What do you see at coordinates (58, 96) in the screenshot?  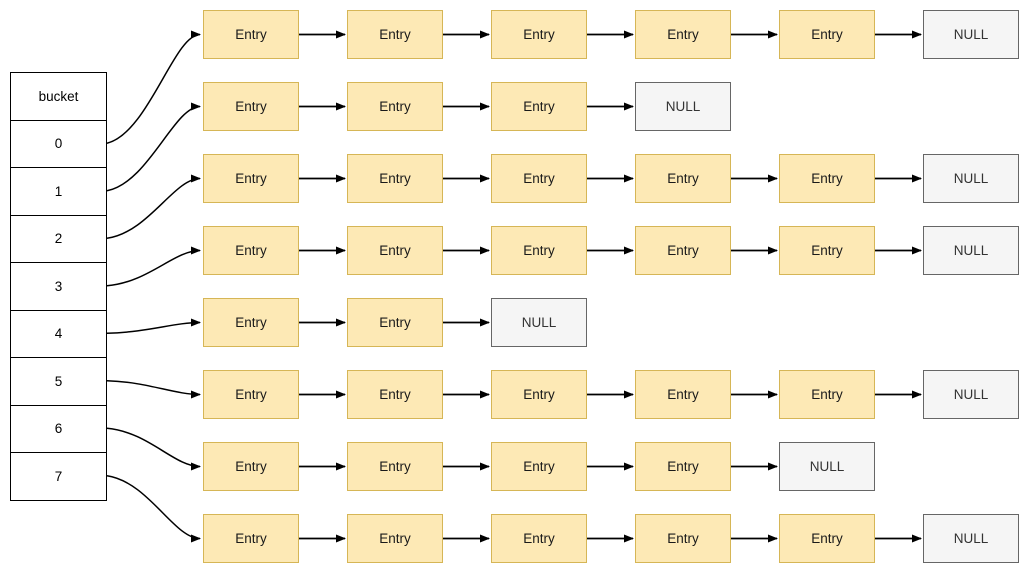 I see `bucket-header-label: bucket` at bounding box center [58, 96].